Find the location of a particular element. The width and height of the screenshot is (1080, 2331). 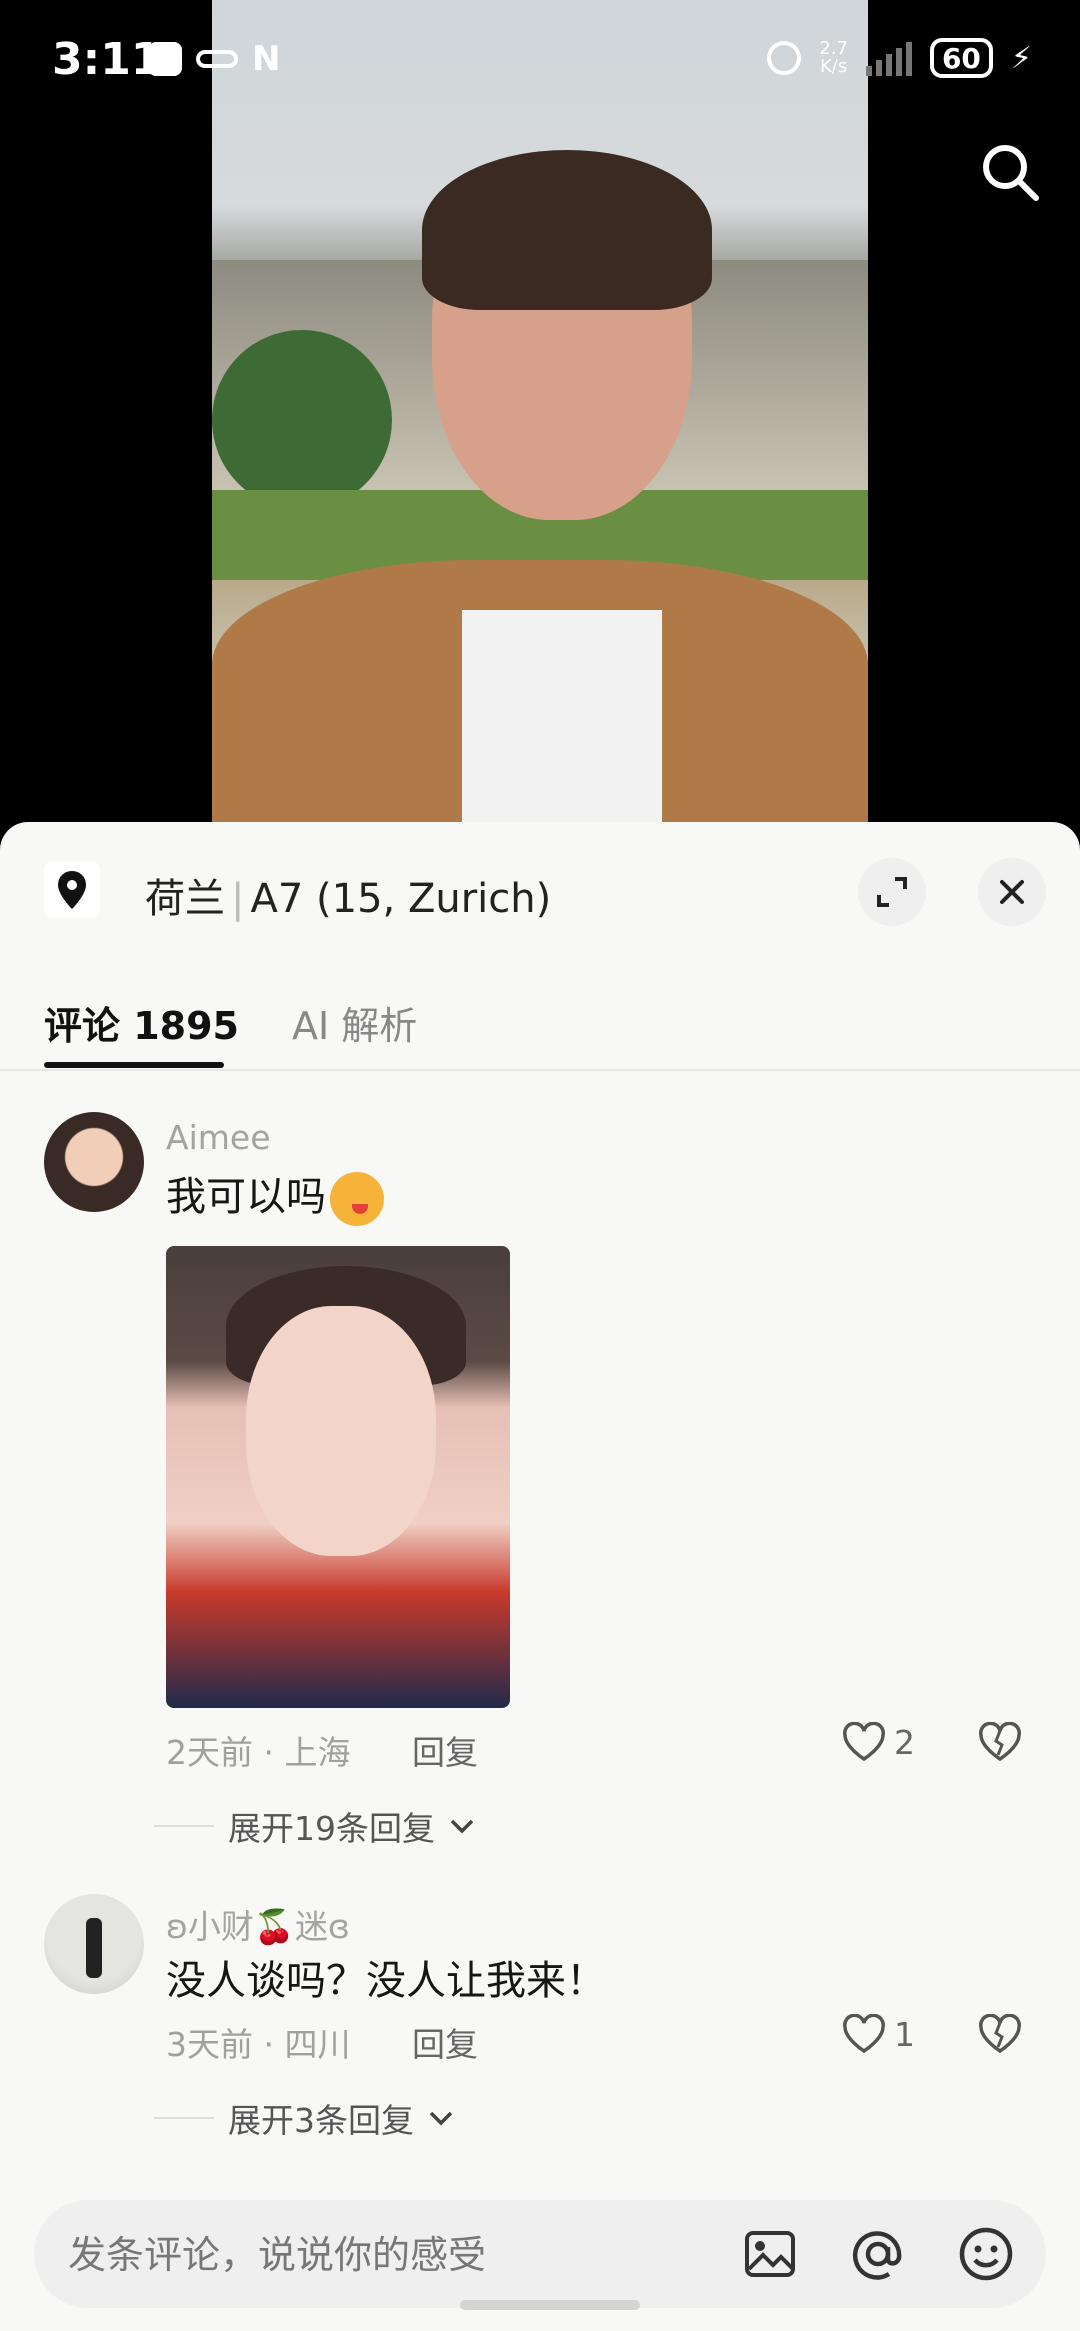

comment-meta: 2天前 · 上海 is located at coordinates (258, 1752).